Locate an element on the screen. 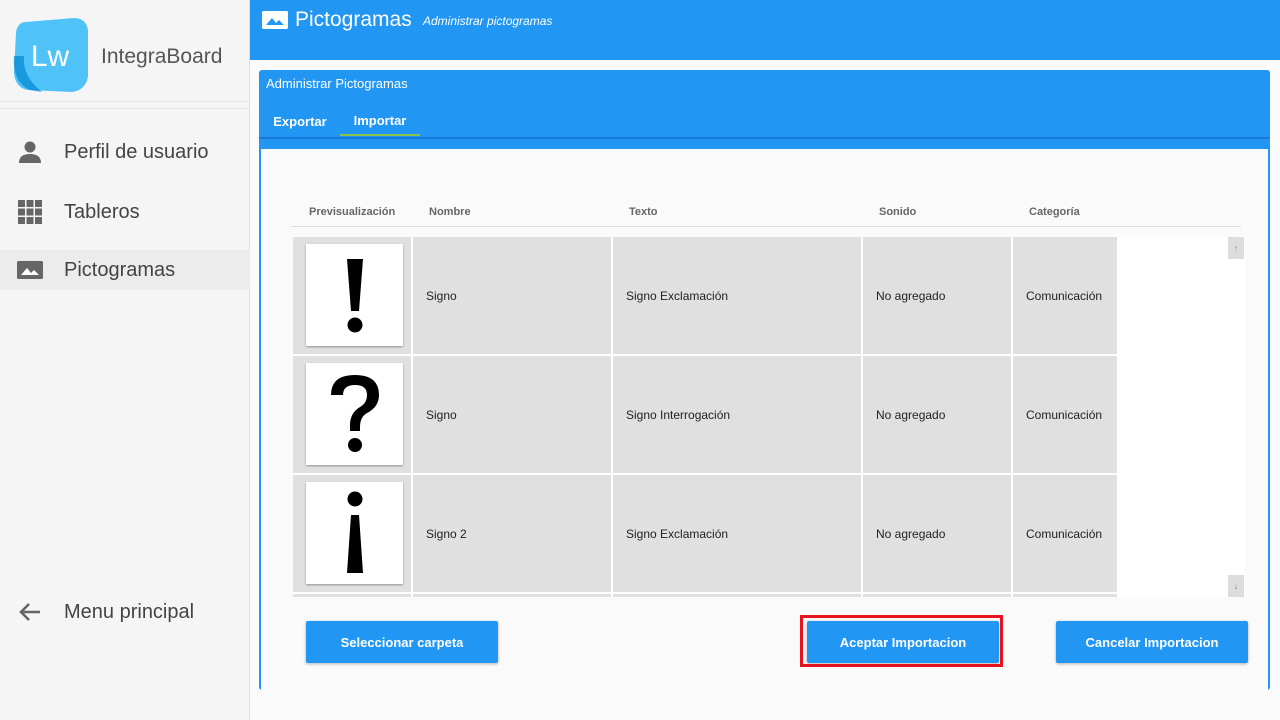 The width and height of the screenshot is (1280, 720). logo-text: Lw is located at coordinates (50, 56).